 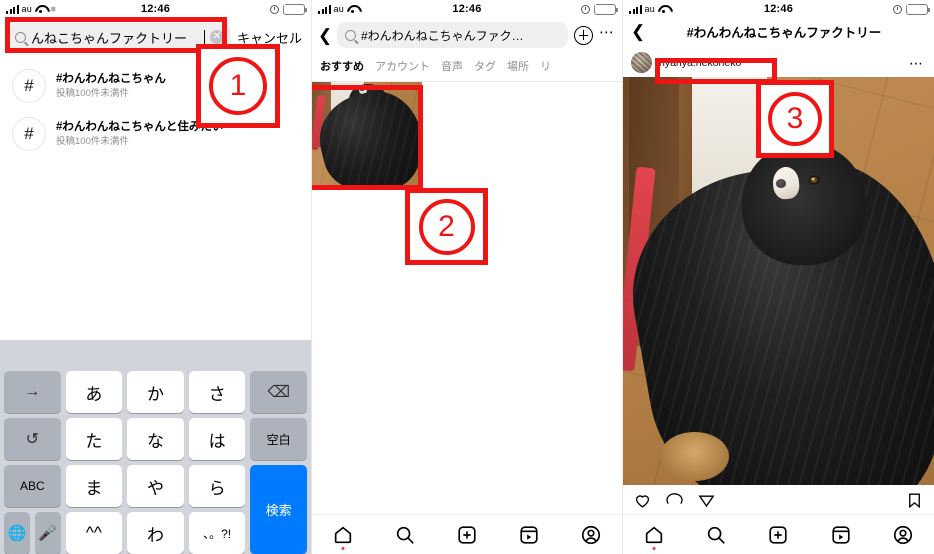 What do you see at coordinates (457, 68) in the screenshot?
I see `tab-audio: 音声` at bounding box center [457, 68].